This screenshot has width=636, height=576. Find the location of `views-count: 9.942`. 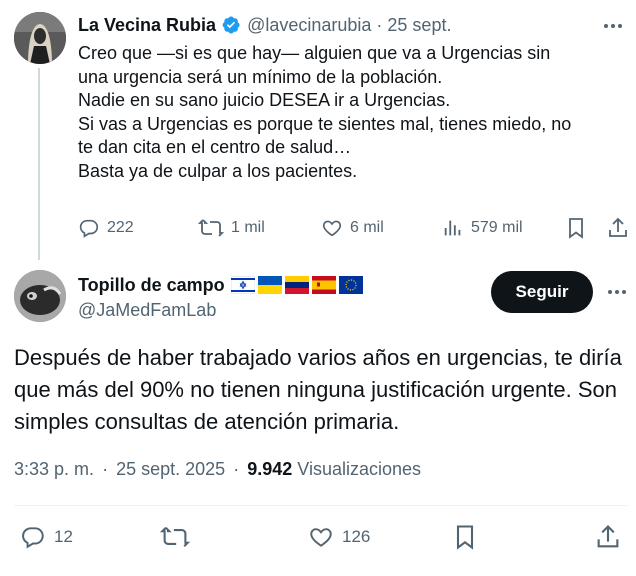

views-count: 9.942 is located at coordinates (270, 469).